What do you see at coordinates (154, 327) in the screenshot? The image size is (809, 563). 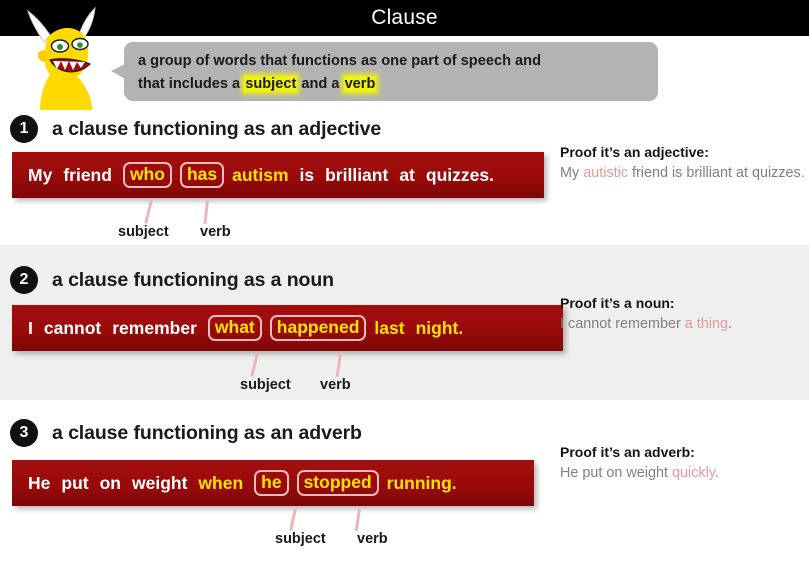 I see `sentence-word: remember` at bounding box center [154, 327].